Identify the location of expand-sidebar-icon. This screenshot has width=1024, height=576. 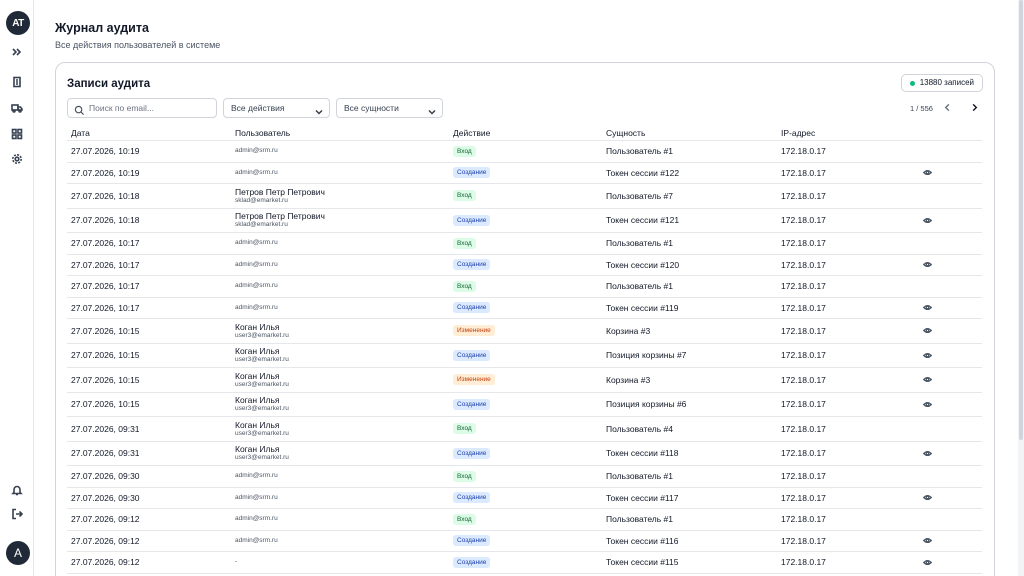
(17, 52).